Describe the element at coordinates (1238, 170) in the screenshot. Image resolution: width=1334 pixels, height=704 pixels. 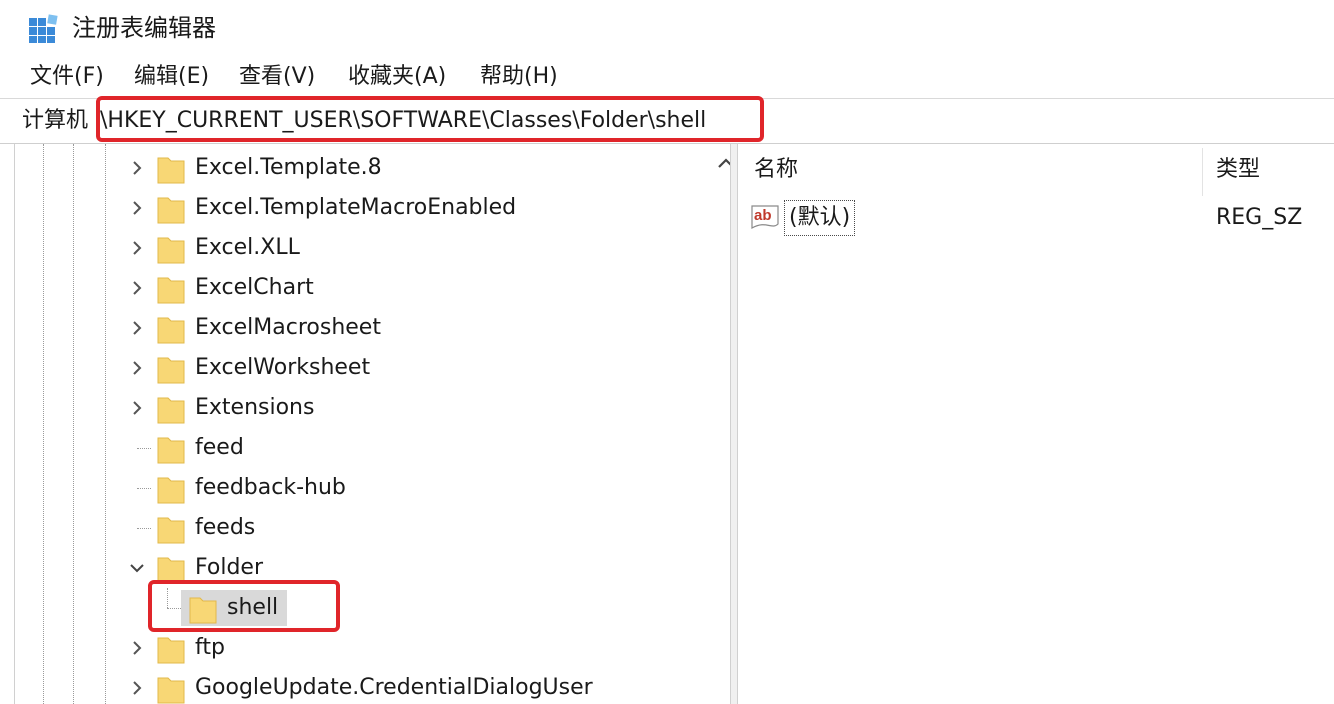
I see `column-header-type: 类型` at that location.